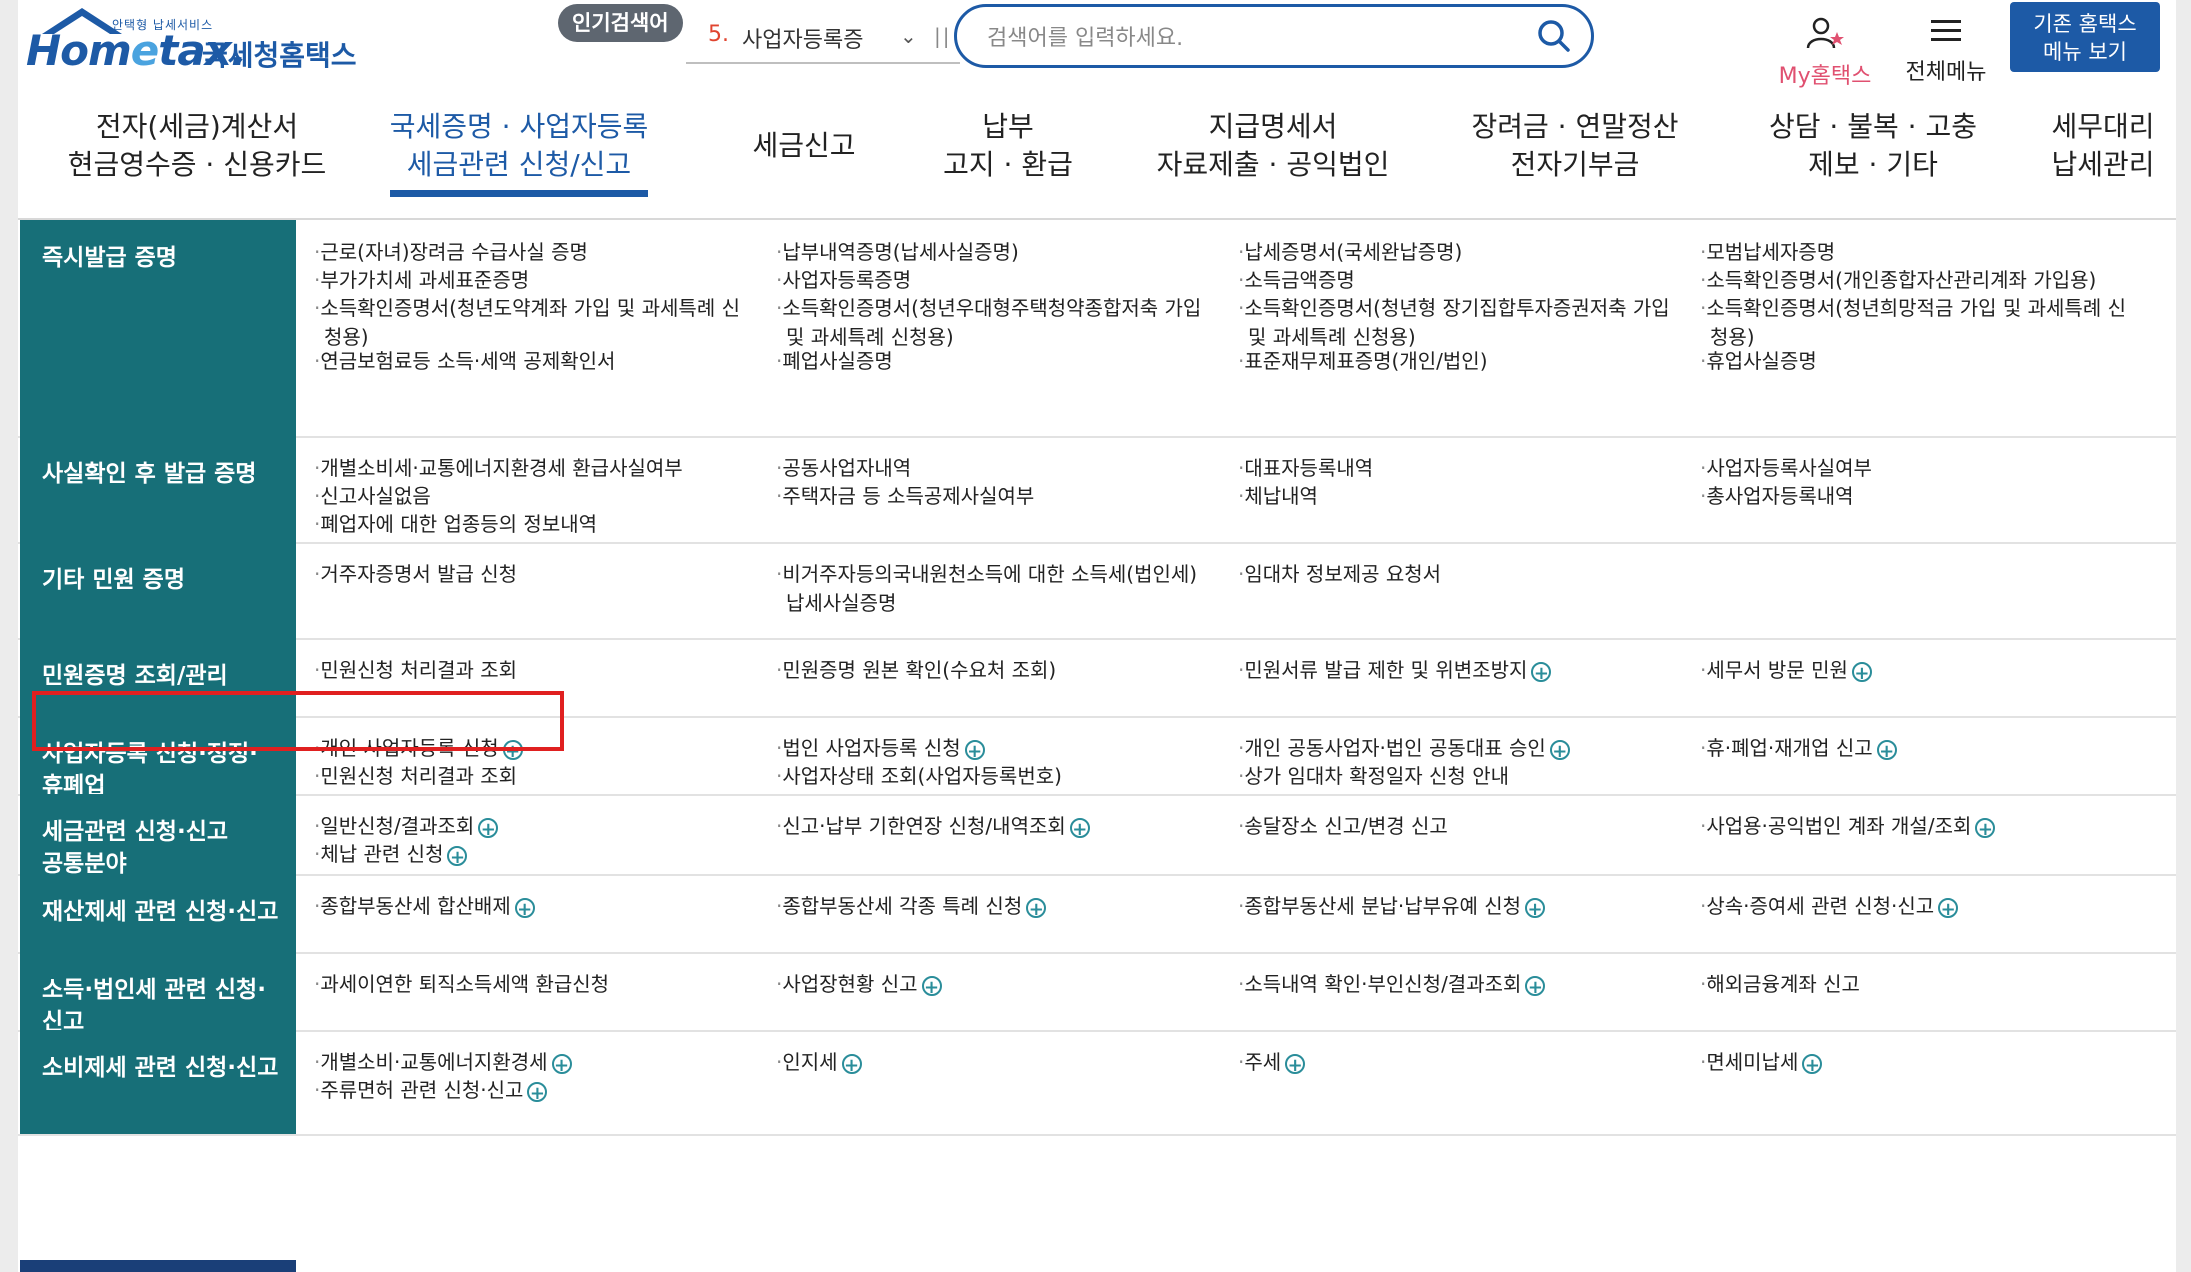  What do you see at coordinates (2085, 37) in the screenshot?
I see `legacy-menu-button: 기존 홈택스 메뉴 보기` at bounding box center [2085, 37].